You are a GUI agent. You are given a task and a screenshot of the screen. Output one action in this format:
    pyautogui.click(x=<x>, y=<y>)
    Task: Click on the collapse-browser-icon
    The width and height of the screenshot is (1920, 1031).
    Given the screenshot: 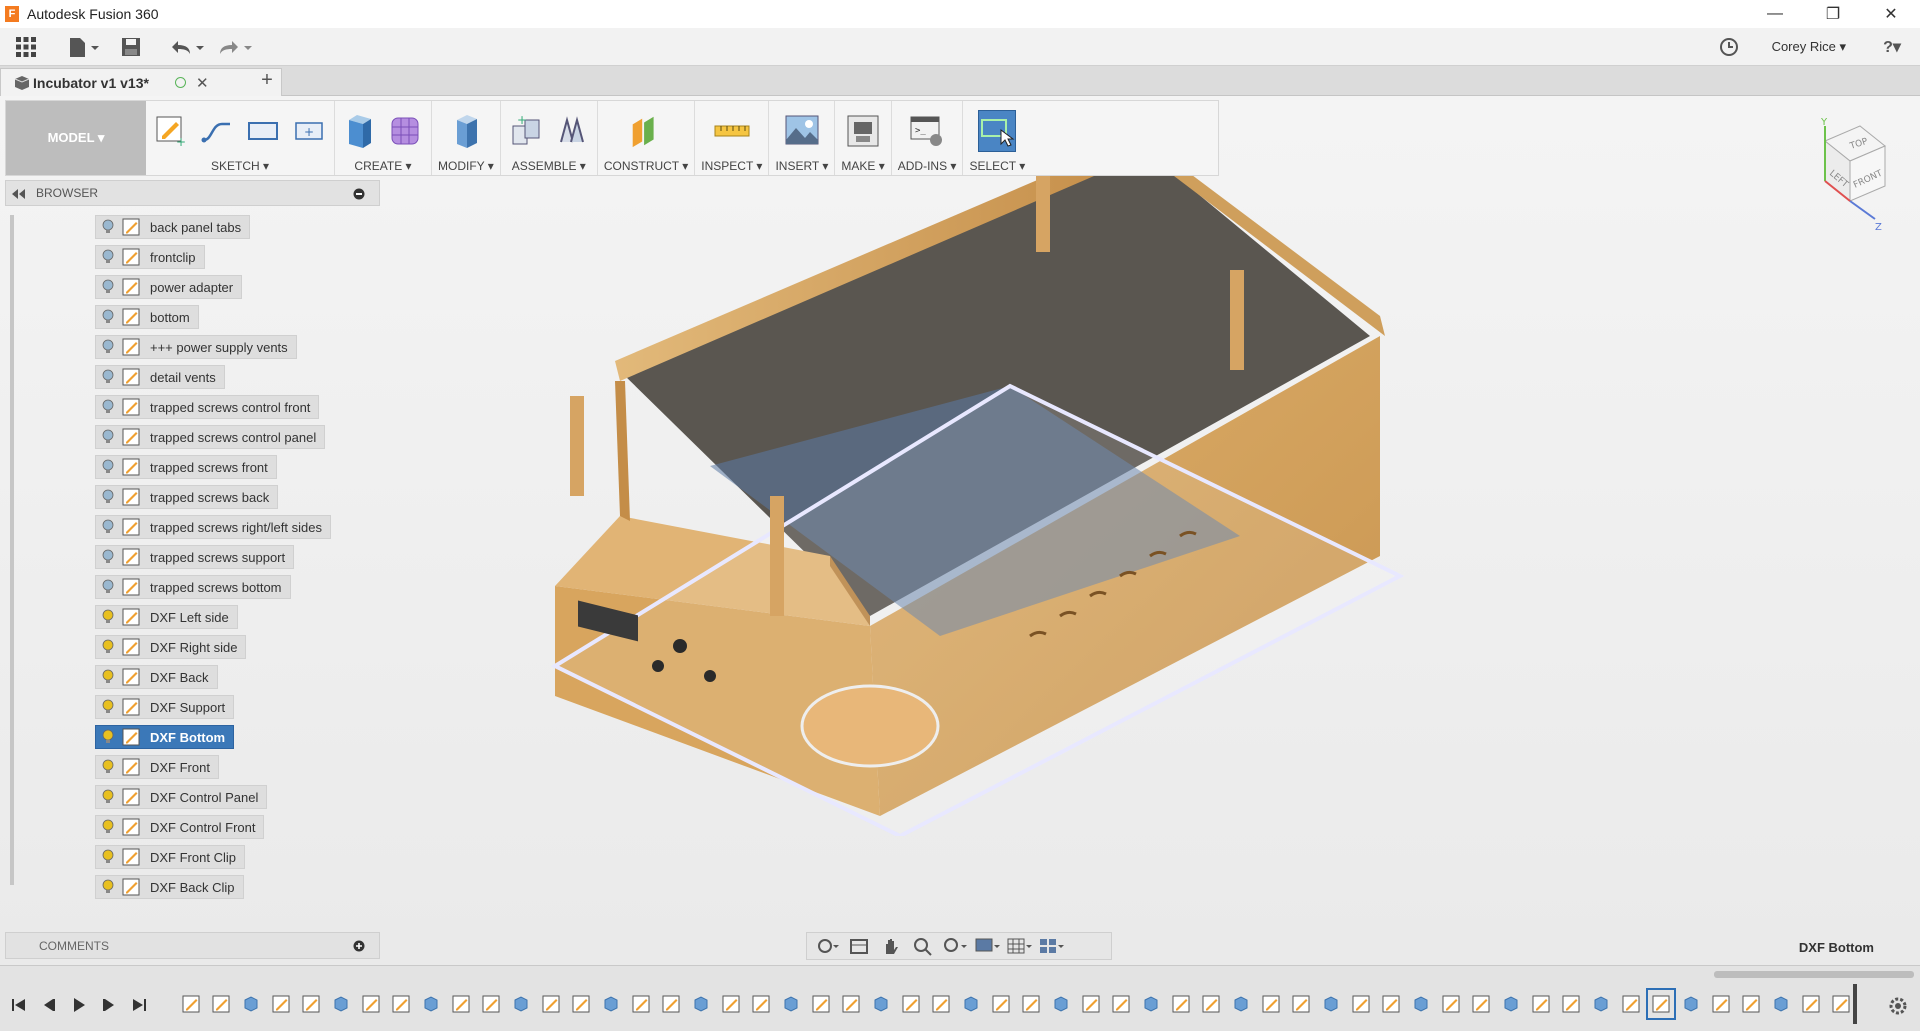 What is the action you would take?
    pyautogui.click(x=19, y=194)
    